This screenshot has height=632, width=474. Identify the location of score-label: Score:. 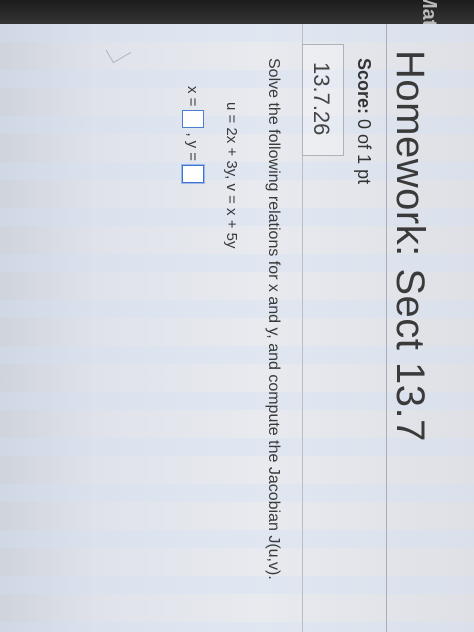
(364, 86).